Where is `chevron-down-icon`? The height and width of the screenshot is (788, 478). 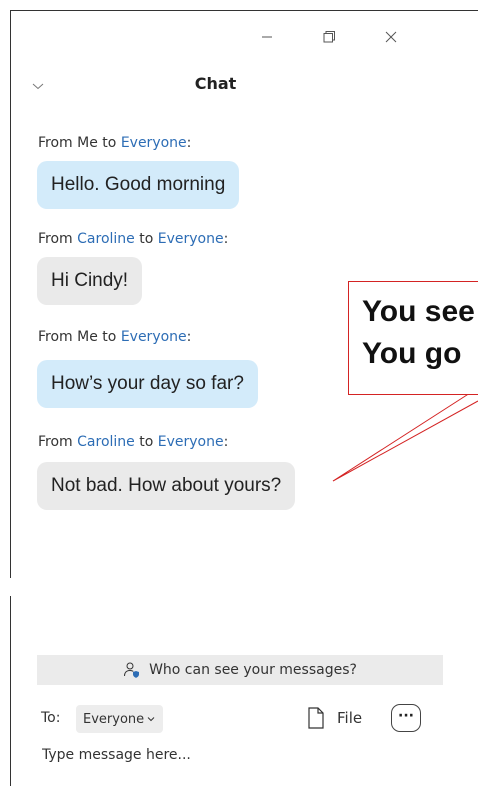 chevron-down-icon is located at coordinates (151, 719).